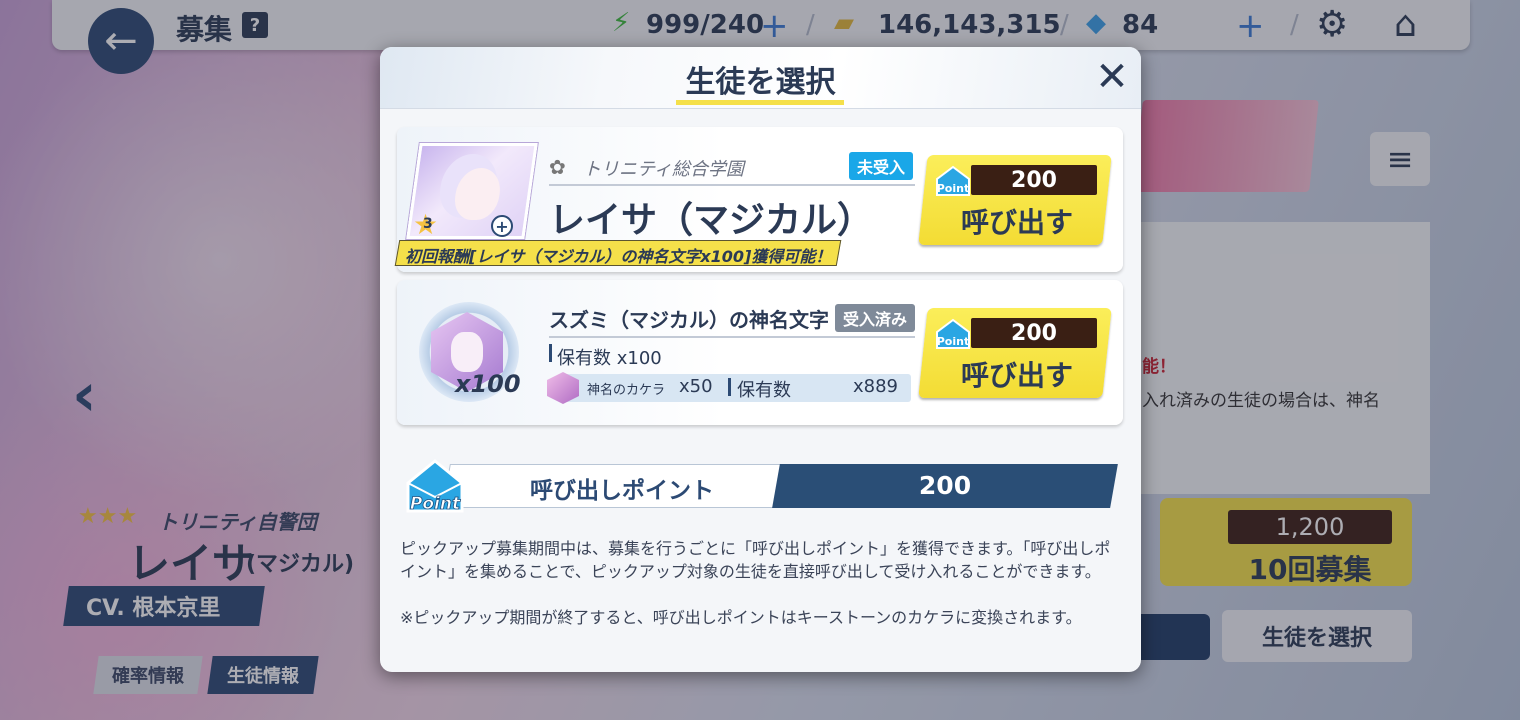 The image size is (1520, 720). What do you see at coordinates (764, 390) in the screenshot?
I see `fragment-owned-label: 保有数` at bounding box center [764, 390].